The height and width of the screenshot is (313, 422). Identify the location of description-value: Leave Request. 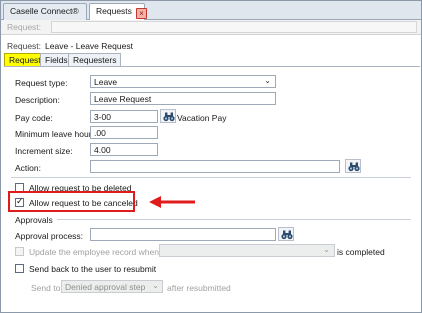
(123, 99).